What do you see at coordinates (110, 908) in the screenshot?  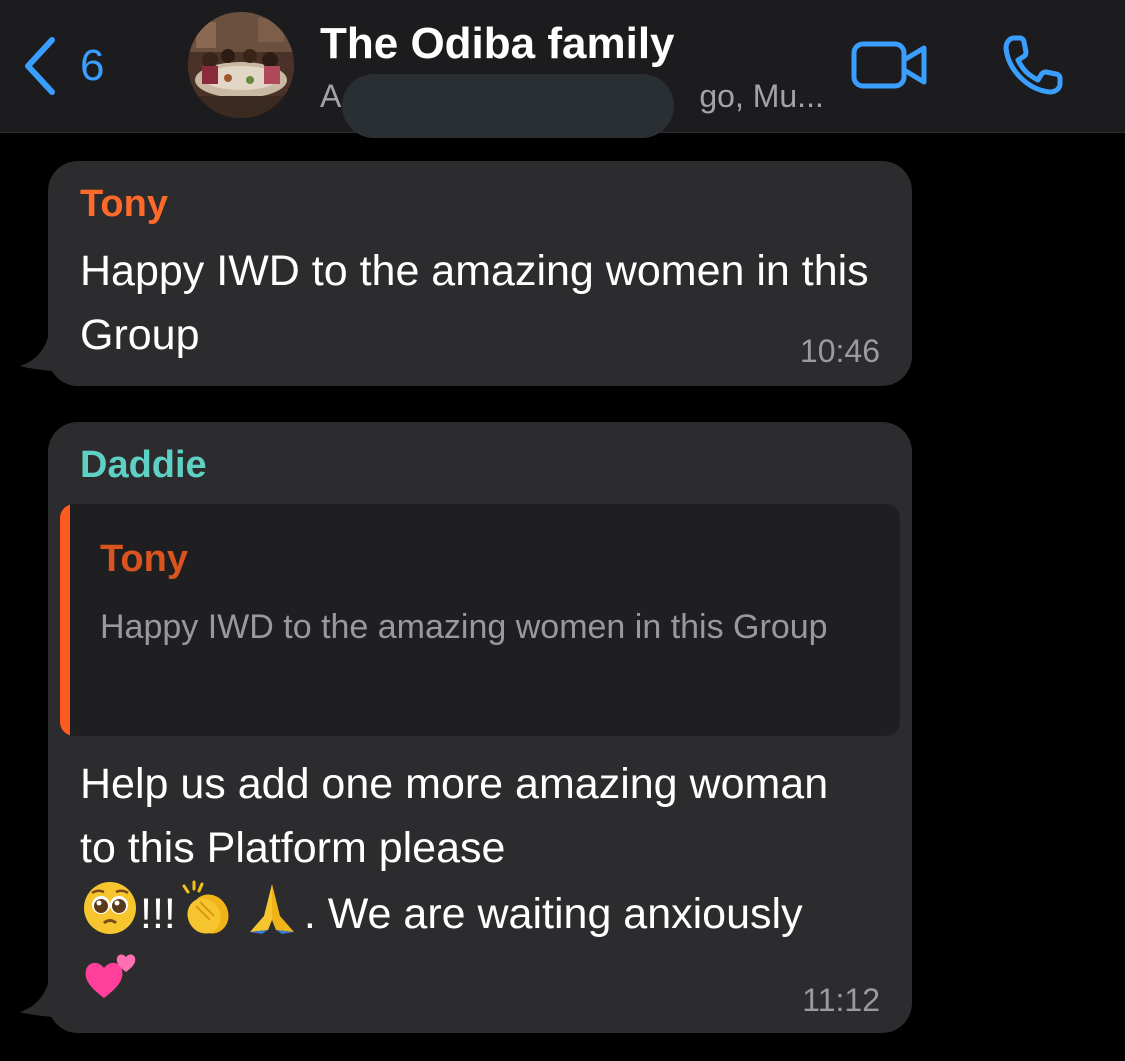 I see `pleading-face-icon` at bounding box center [110, 908].